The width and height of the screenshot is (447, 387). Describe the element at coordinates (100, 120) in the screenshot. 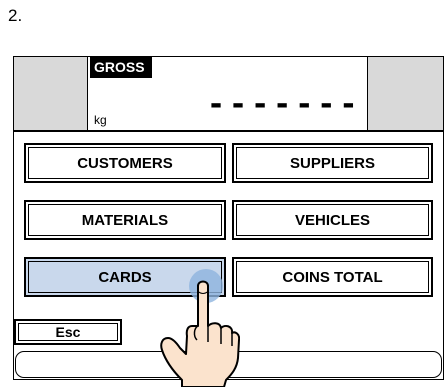

I see `unit-label: kg` at that location.